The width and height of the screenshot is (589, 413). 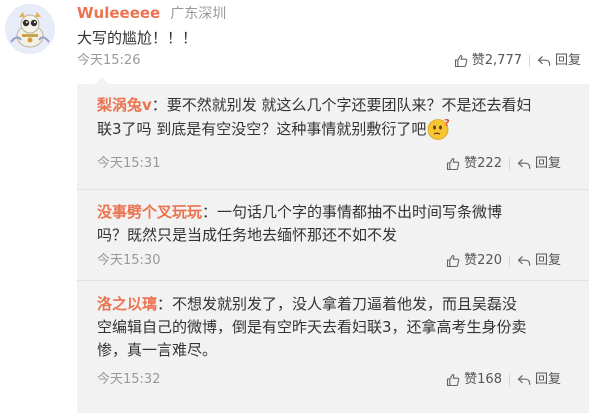 I want to click on comment-like-count: 赞2,777, so click(x=496, y=60).